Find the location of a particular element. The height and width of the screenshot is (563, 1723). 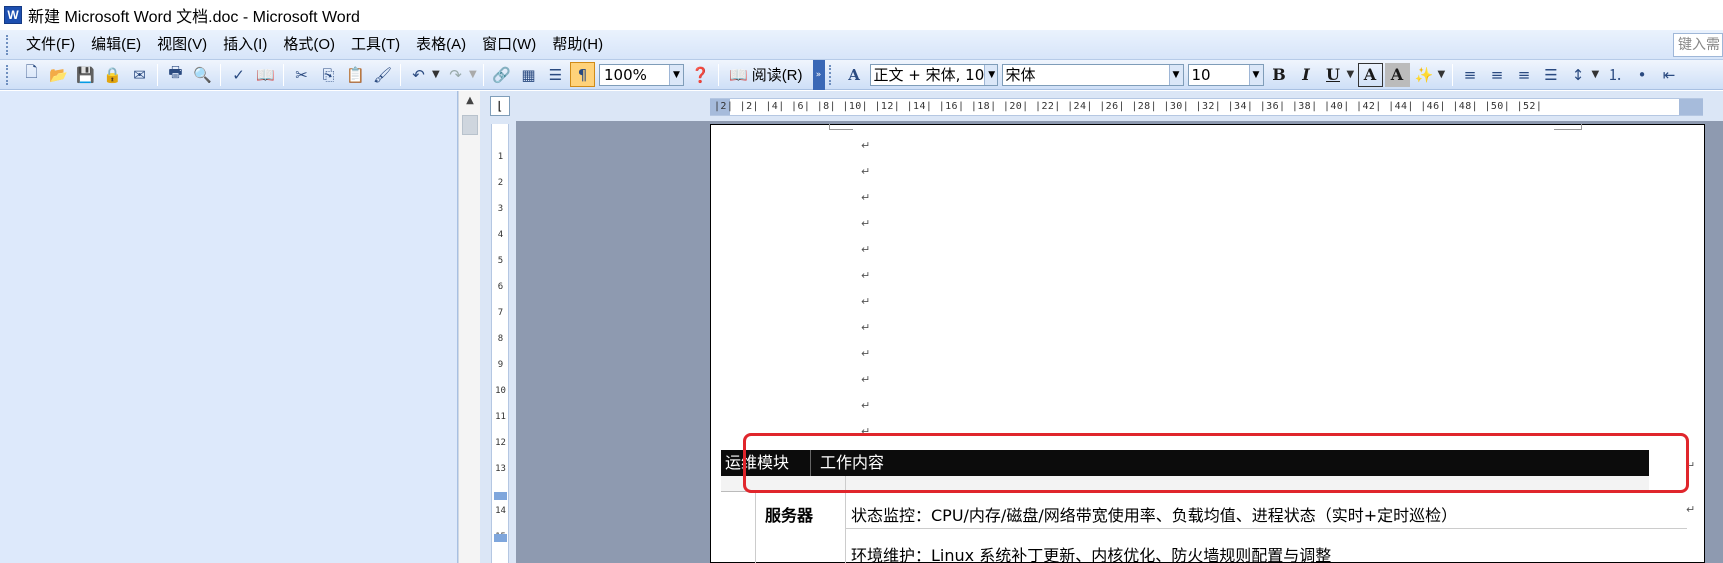

save-icon: 💾 is located at coordinates (85, 74).